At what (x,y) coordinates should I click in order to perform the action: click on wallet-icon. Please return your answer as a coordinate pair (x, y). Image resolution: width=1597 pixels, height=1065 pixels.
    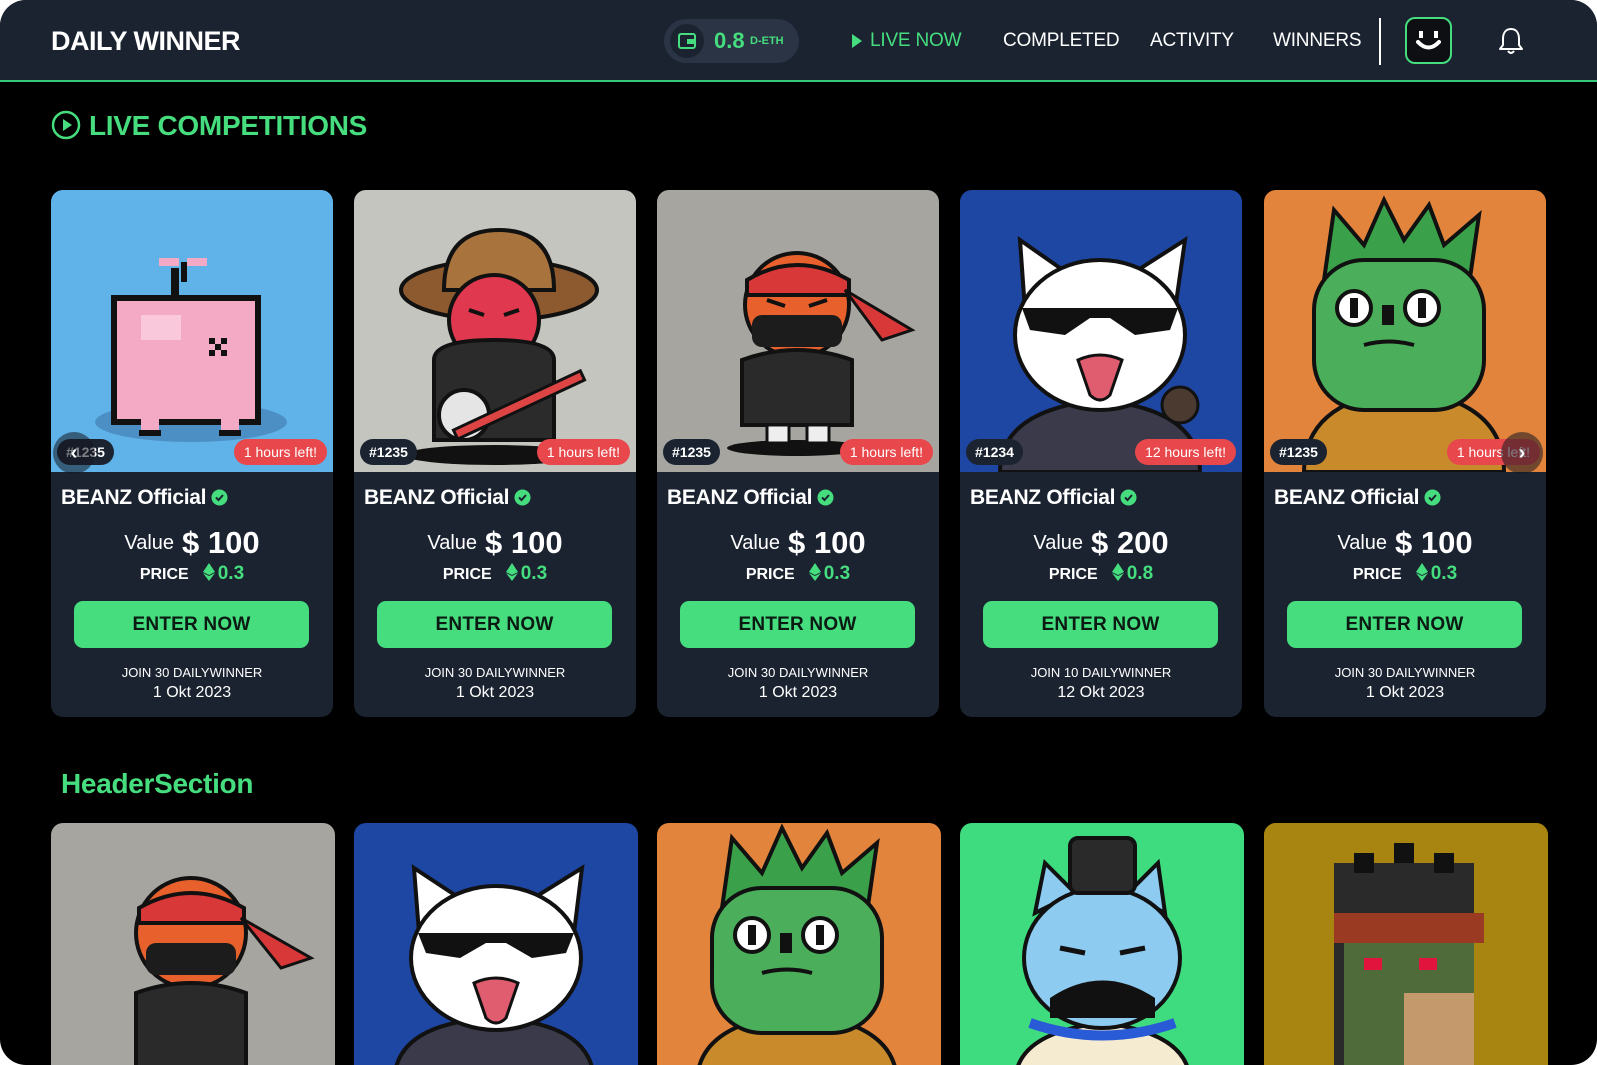
    Looking at the image, I should click on (687, 41).